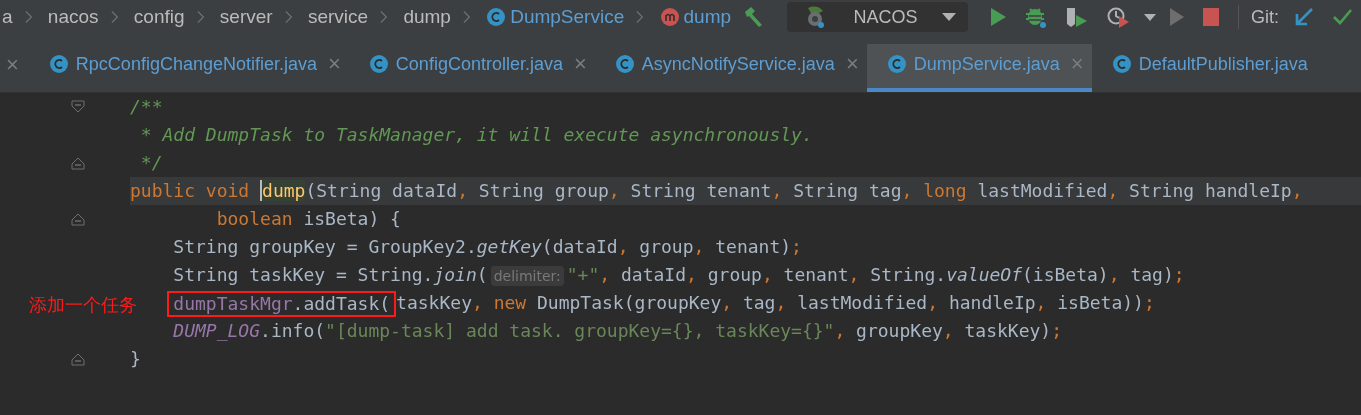 The height and width of the screenshot is (415, 1361). What do you see at coordinates (246, 17) in the screenshot?
I see `breadcrumb: server` at bounding box center [246, 17].